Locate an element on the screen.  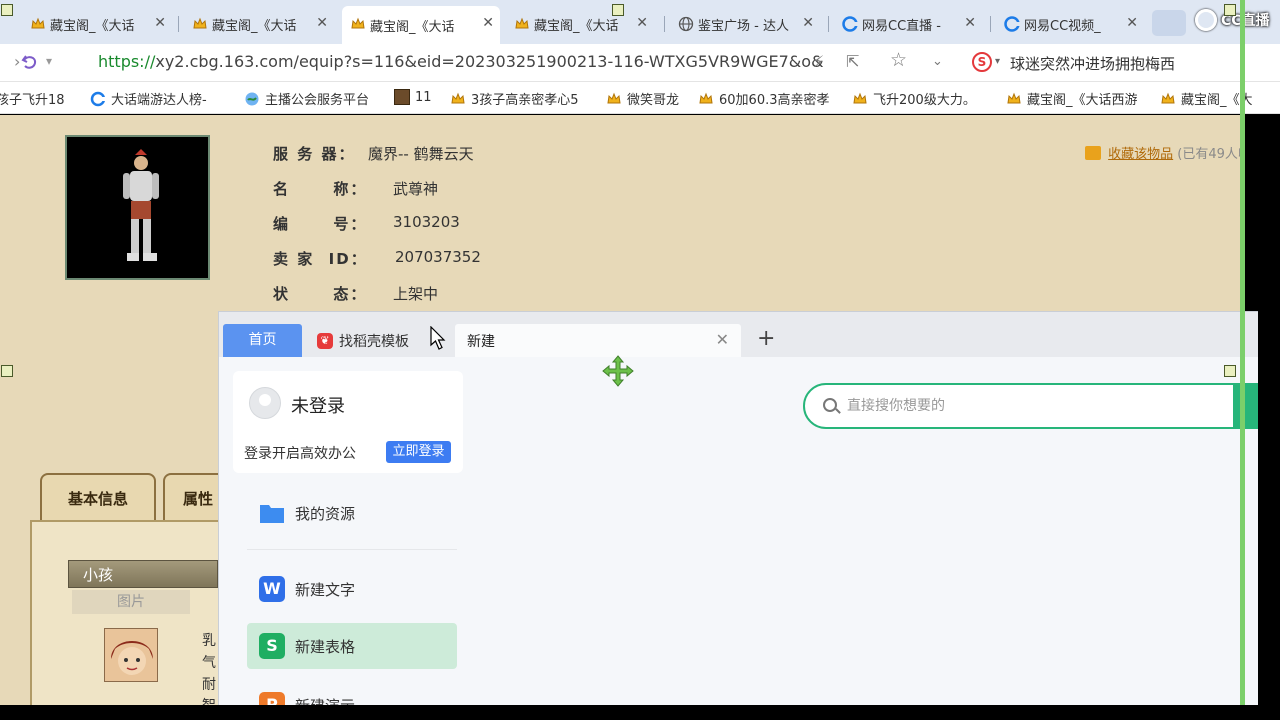
browser-tab-4: 藏宝阁_《大话 ✕ is located at coordinates (580, 24).